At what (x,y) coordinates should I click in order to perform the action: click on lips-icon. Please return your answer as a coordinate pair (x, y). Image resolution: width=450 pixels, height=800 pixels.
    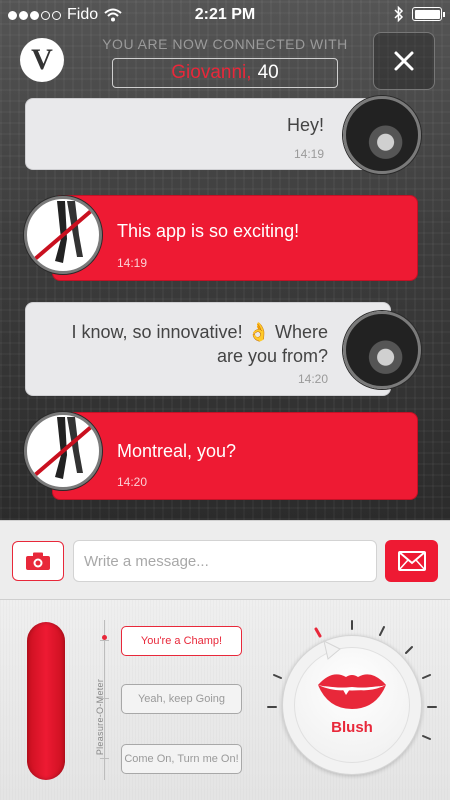
    Looking at the image, I should click on (352, 691).